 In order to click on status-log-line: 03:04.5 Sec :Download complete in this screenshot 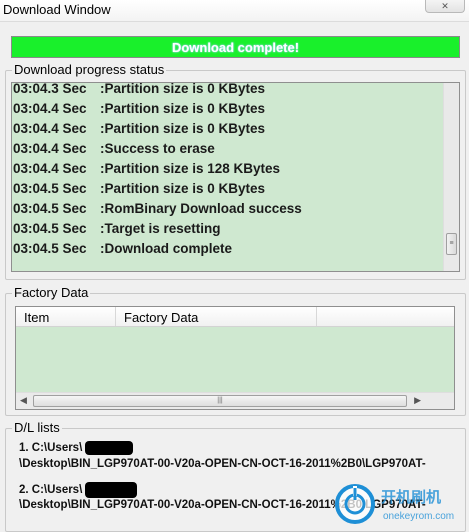, I will do `click(227, 249)`.